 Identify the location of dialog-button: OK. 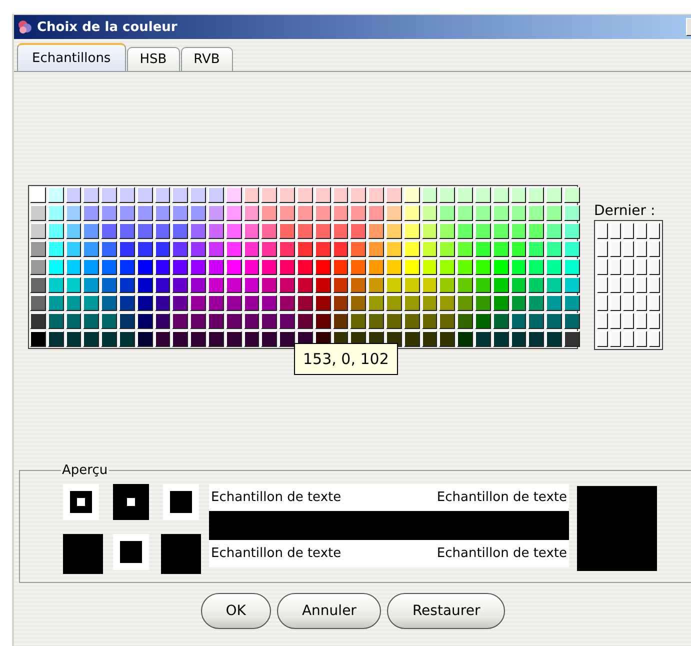
(235, 611).